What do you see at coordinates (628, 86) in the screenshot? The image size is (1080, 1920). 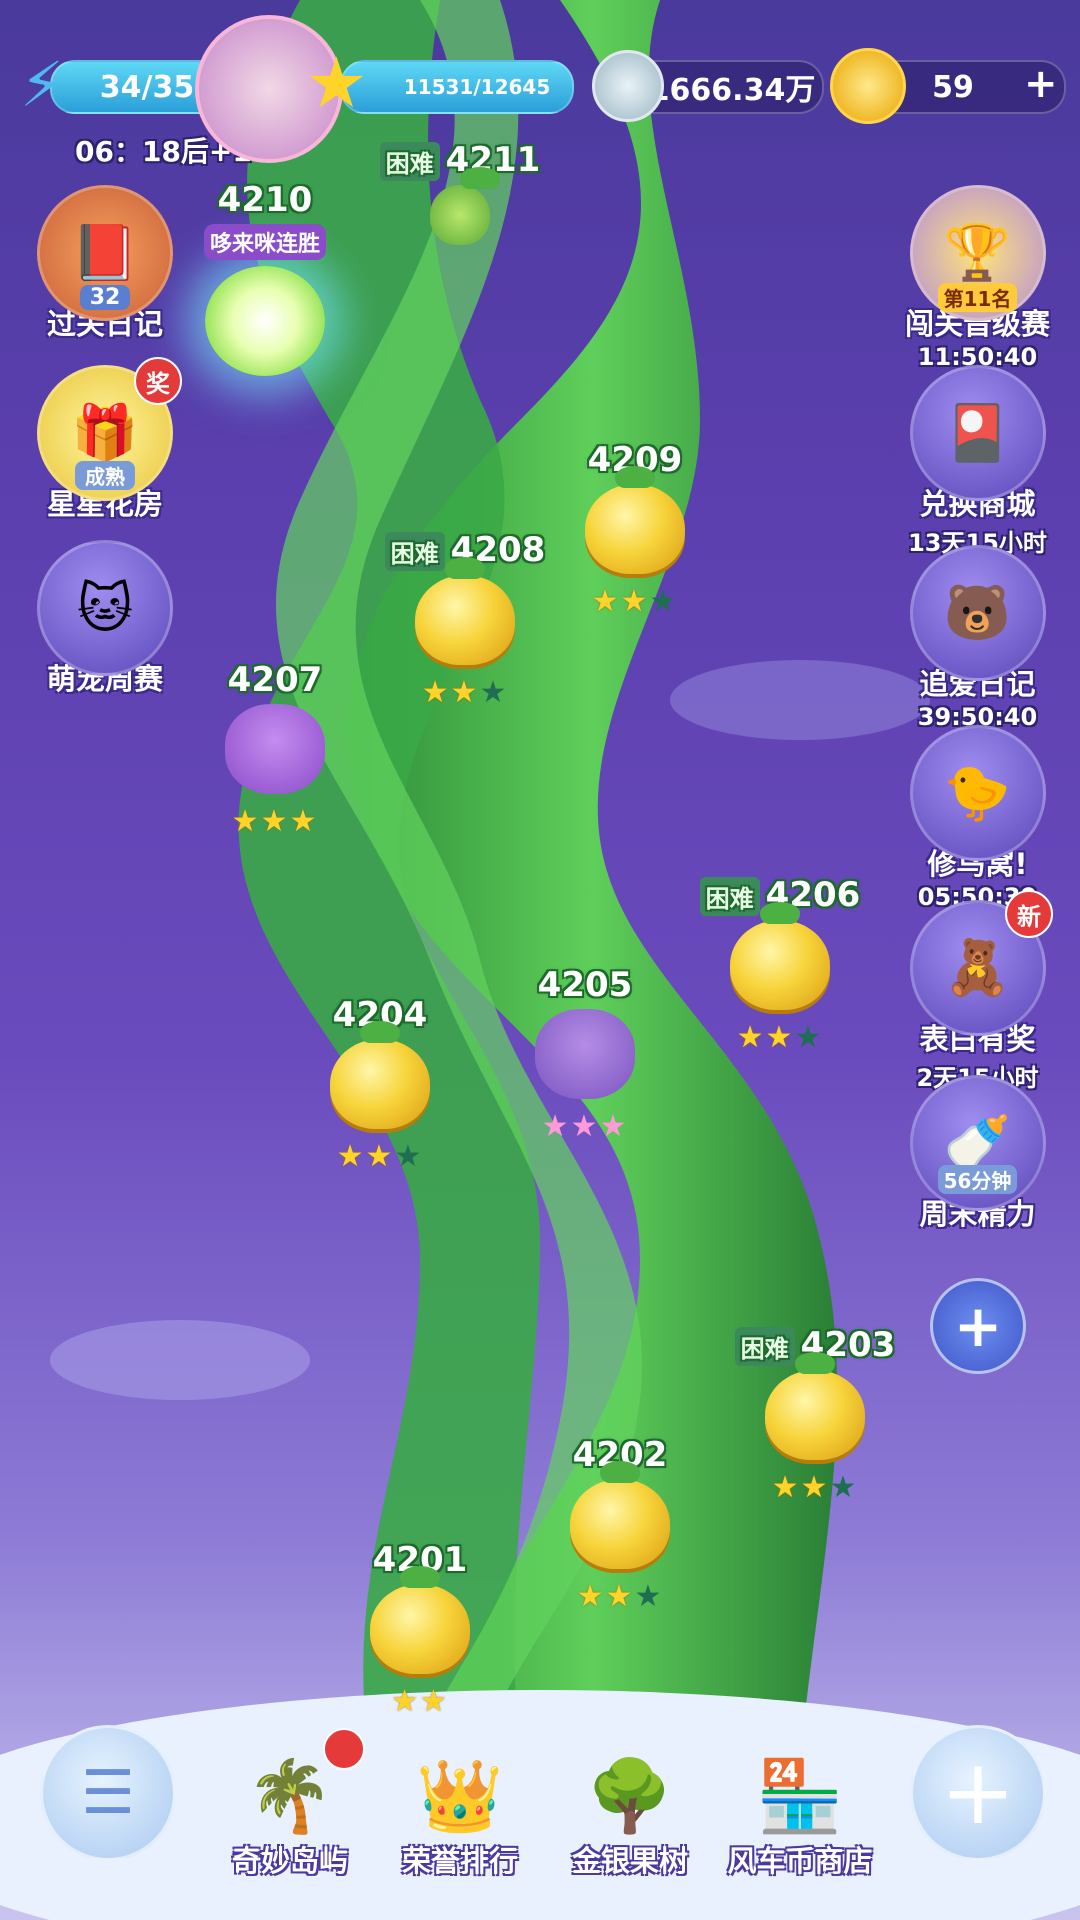 I see `silver-coin-icon` at bounding box center [628, 86].